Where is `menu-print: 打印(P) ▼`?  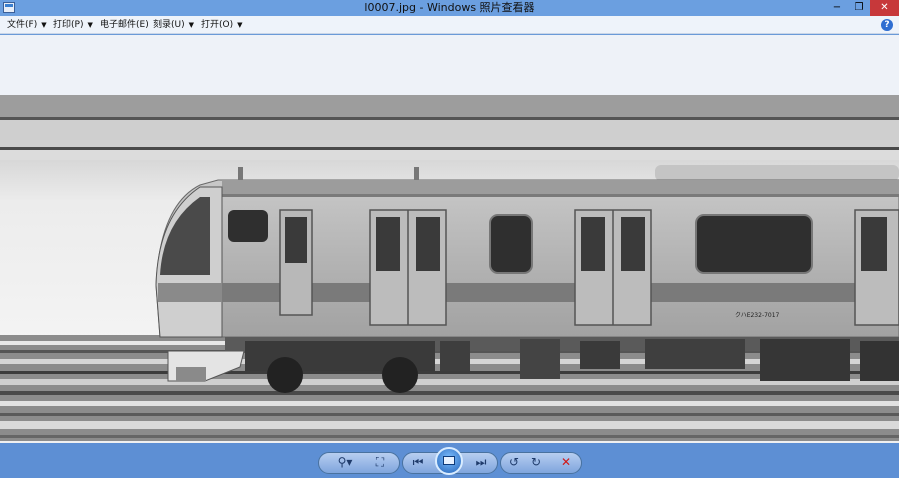 menu-print: 打印(P) ▼ is located at coordinates (73, 25).